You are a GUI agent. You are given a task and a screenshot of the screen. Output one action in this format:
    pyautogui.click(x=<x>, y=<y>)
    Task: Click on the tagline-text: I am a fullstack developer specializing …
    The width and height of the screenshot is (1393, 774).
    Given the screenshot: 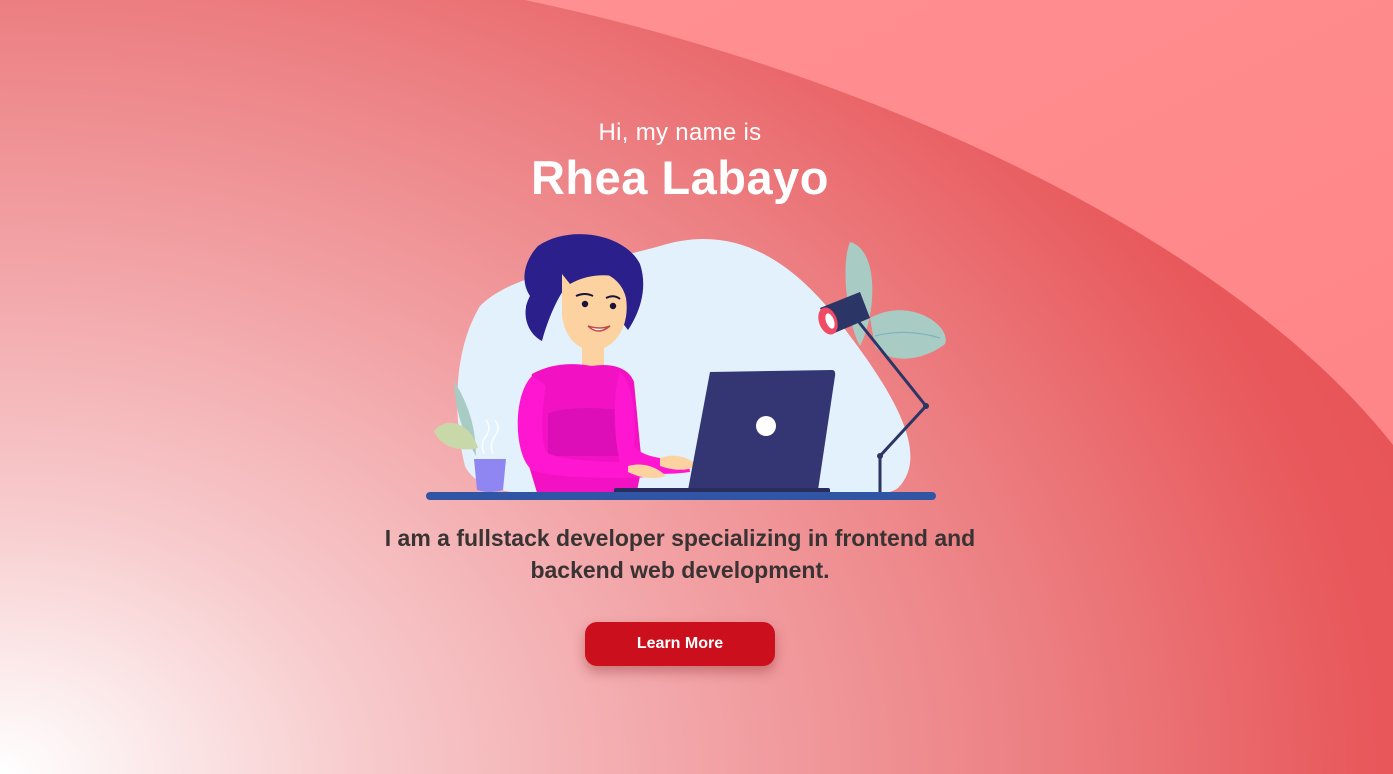 What is the action you would take?
    pyautogui.click(x=680, y=554)
    